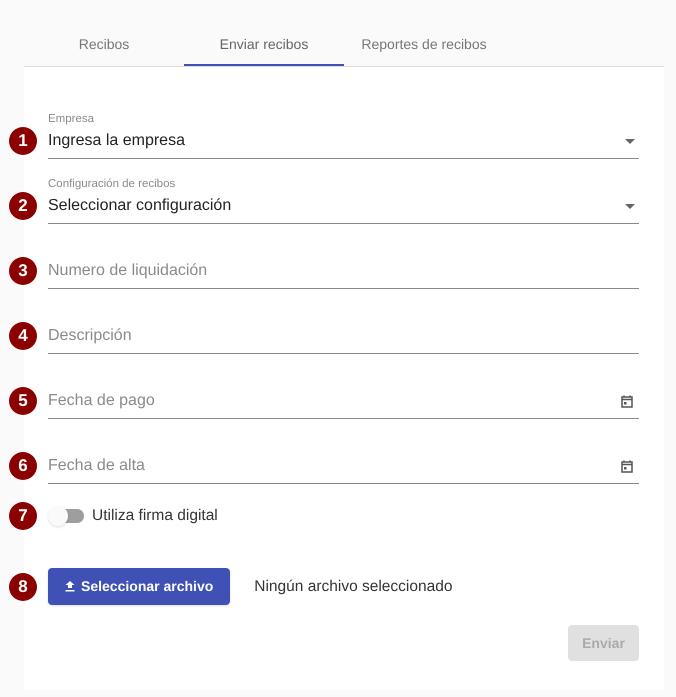 The image size is (676, 697). Describe the element at coordinates (155, 516) in the screenshot. I see `toggle-label: Utiliza firma digital` at that location.